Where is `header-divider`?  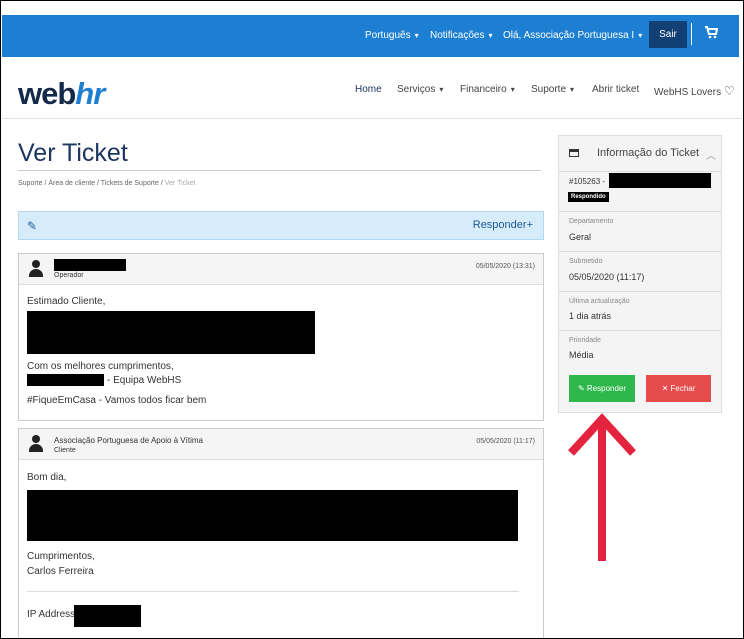 header-divider is located at coordinates (372, 118).